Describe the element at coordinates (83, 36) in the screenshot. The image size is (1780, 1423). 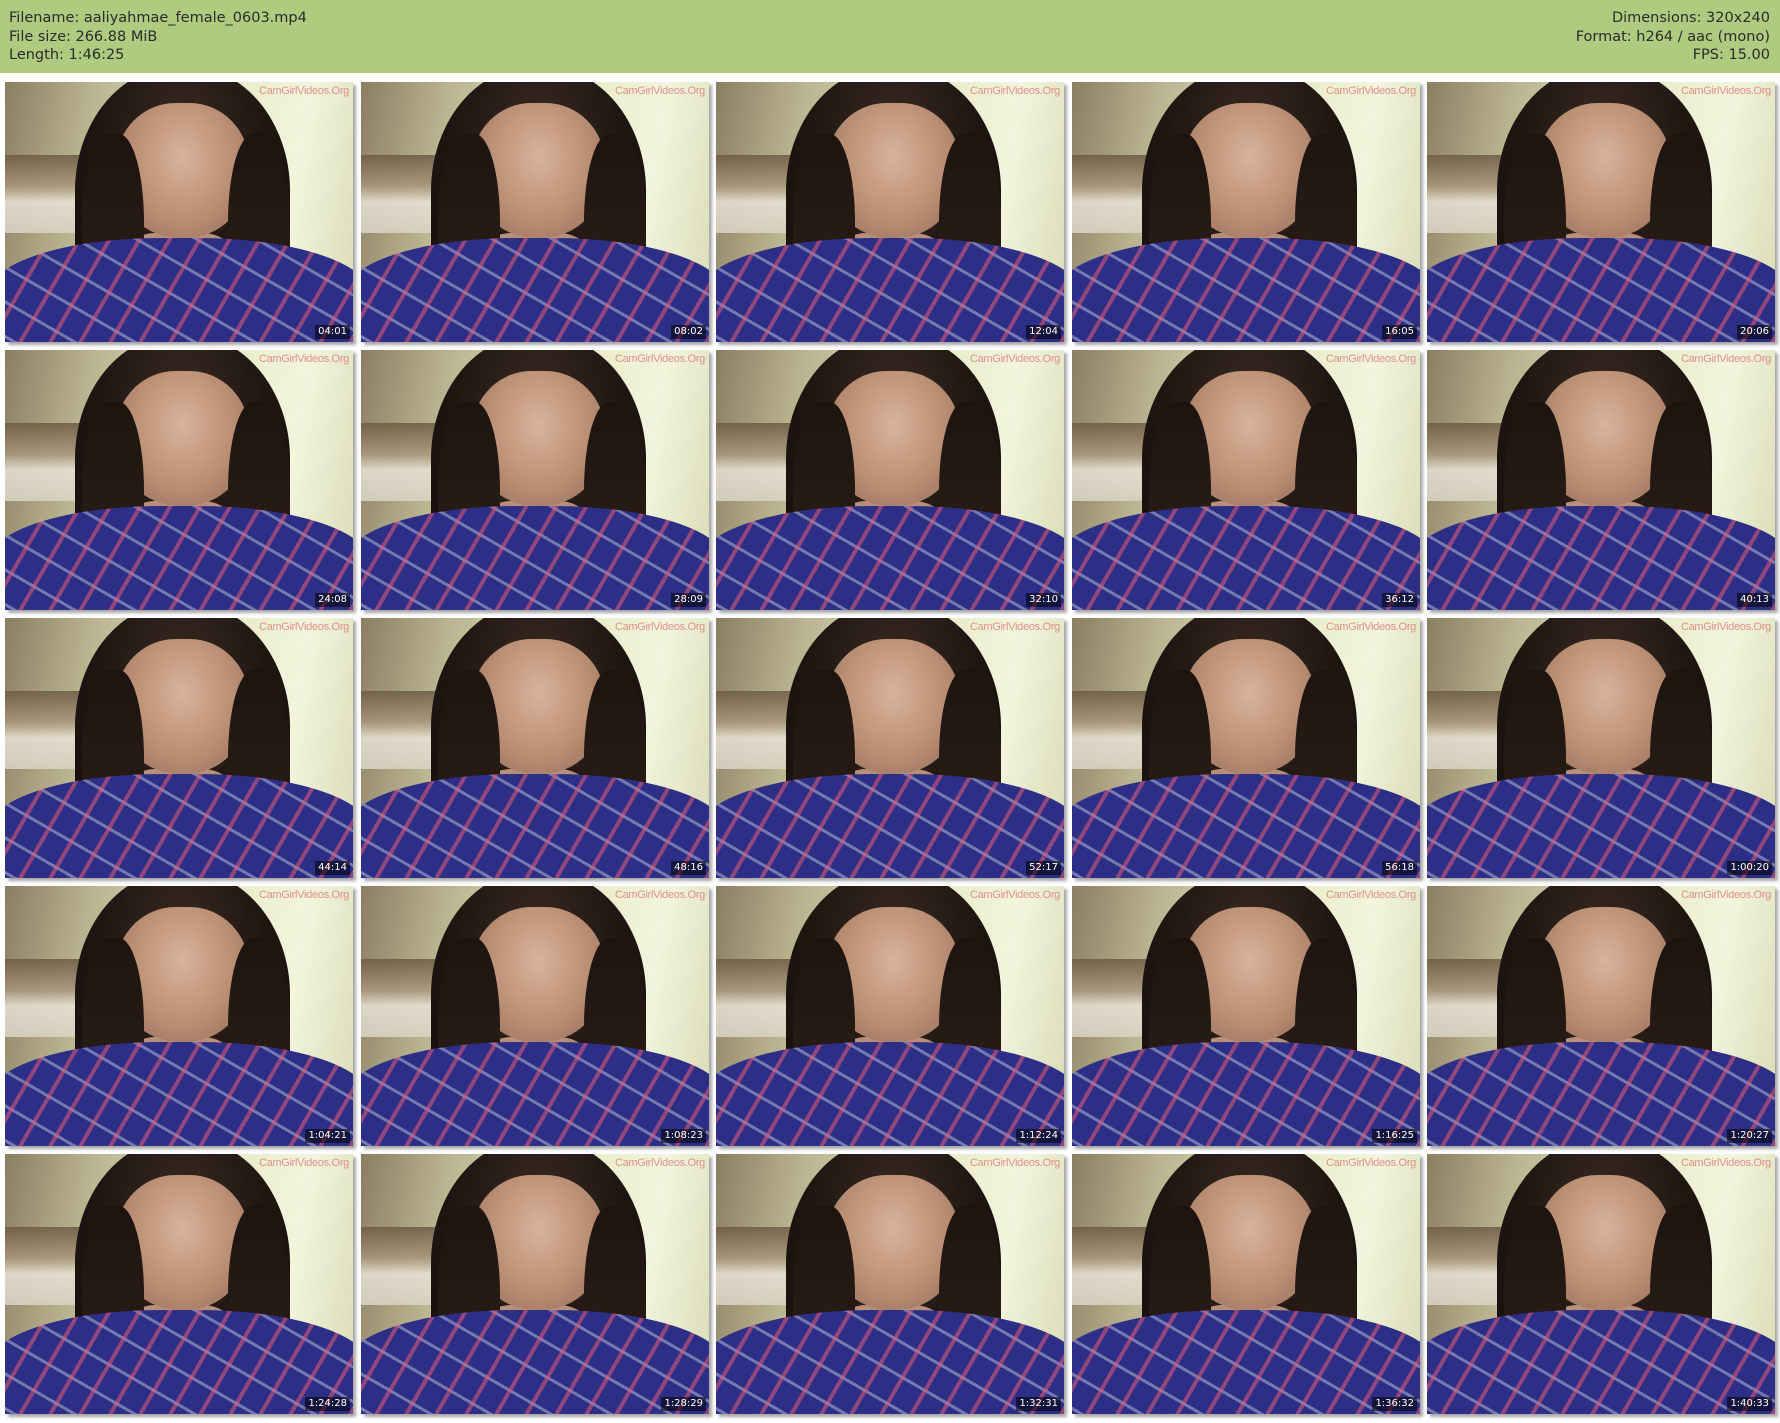
I see `file-size-label: File size: 266.88 MiB` at that location.